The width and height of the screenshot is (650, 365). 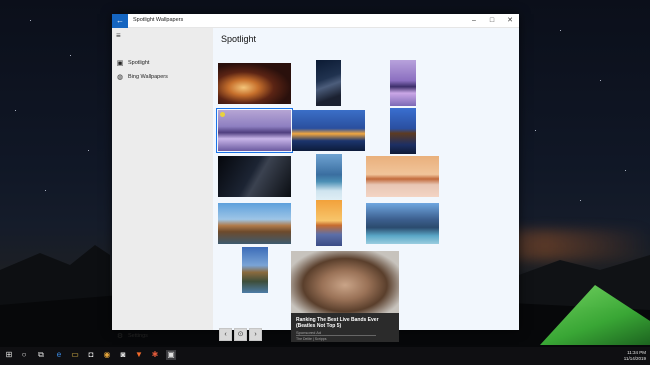 I want to click on previous-page-button: ‹, so click(x=225, y=334).